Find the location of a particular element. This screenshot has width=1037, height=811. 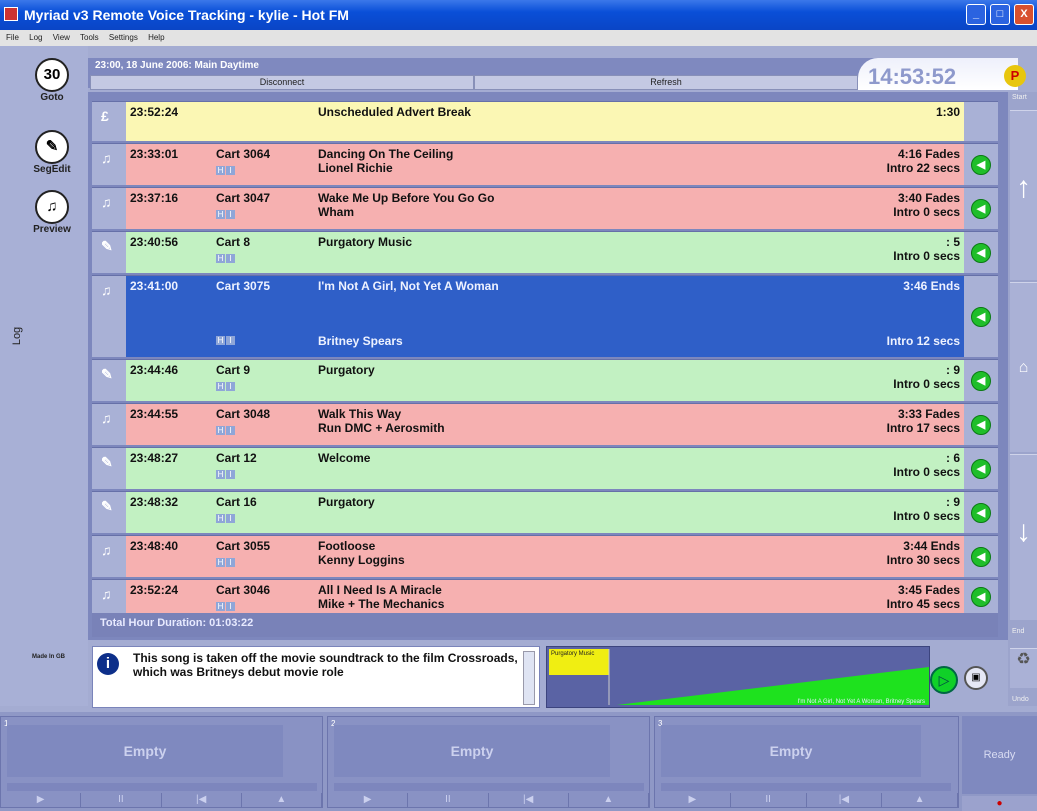

undo-label: Undo is located at coordinates (1020, 699).